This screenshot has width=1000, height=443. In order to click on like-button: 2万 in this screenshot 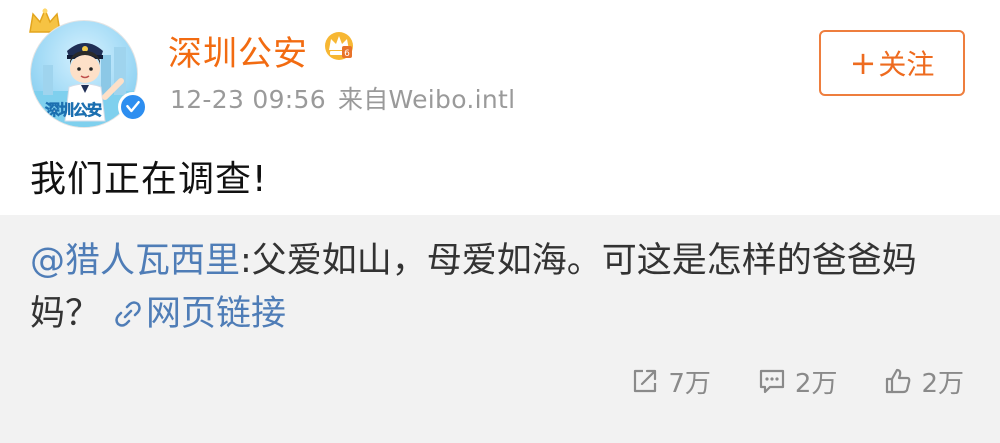, I will do `click(923, 381)`.